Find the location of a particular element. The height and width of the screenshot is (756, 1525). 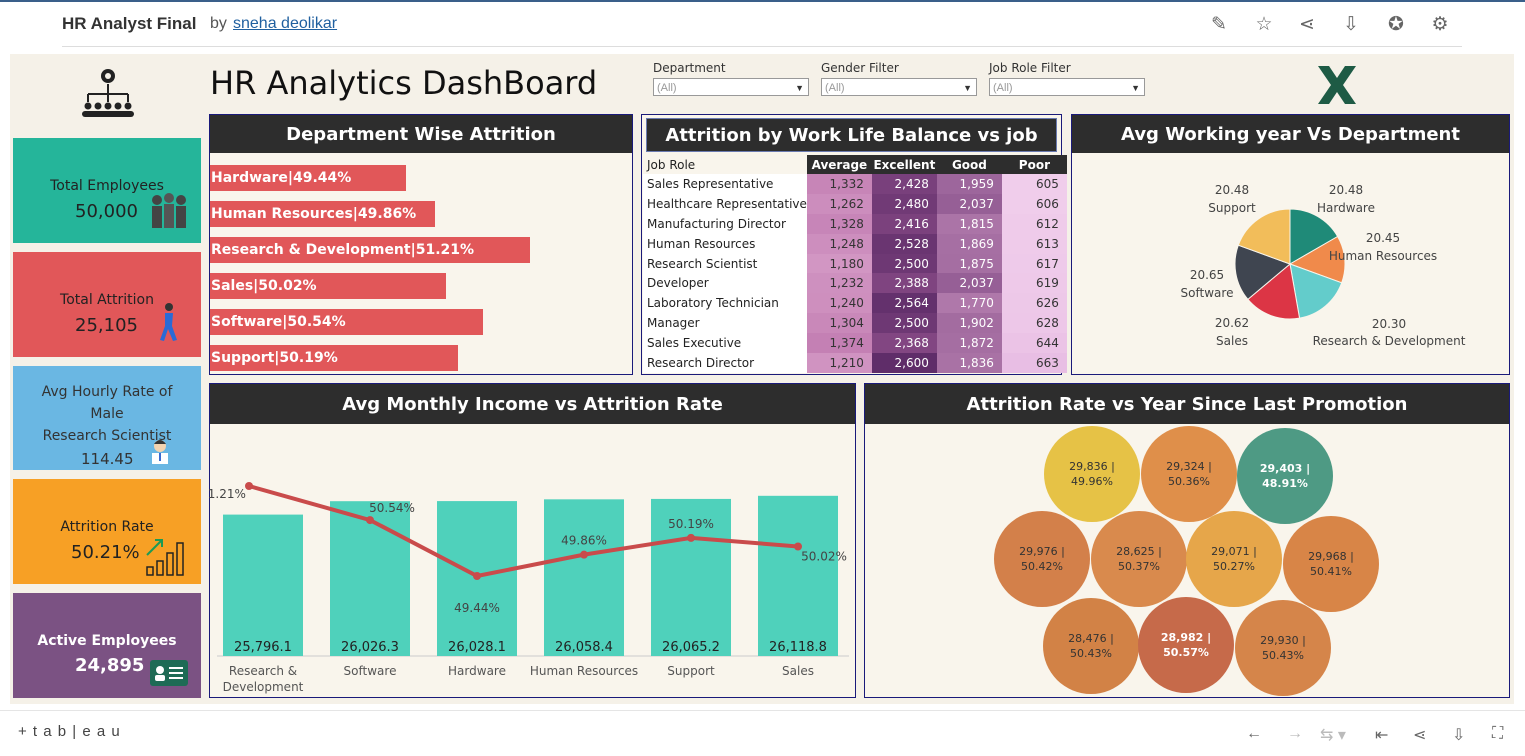

x-tick-label: Research & Development is located at coordinates (263, 679).